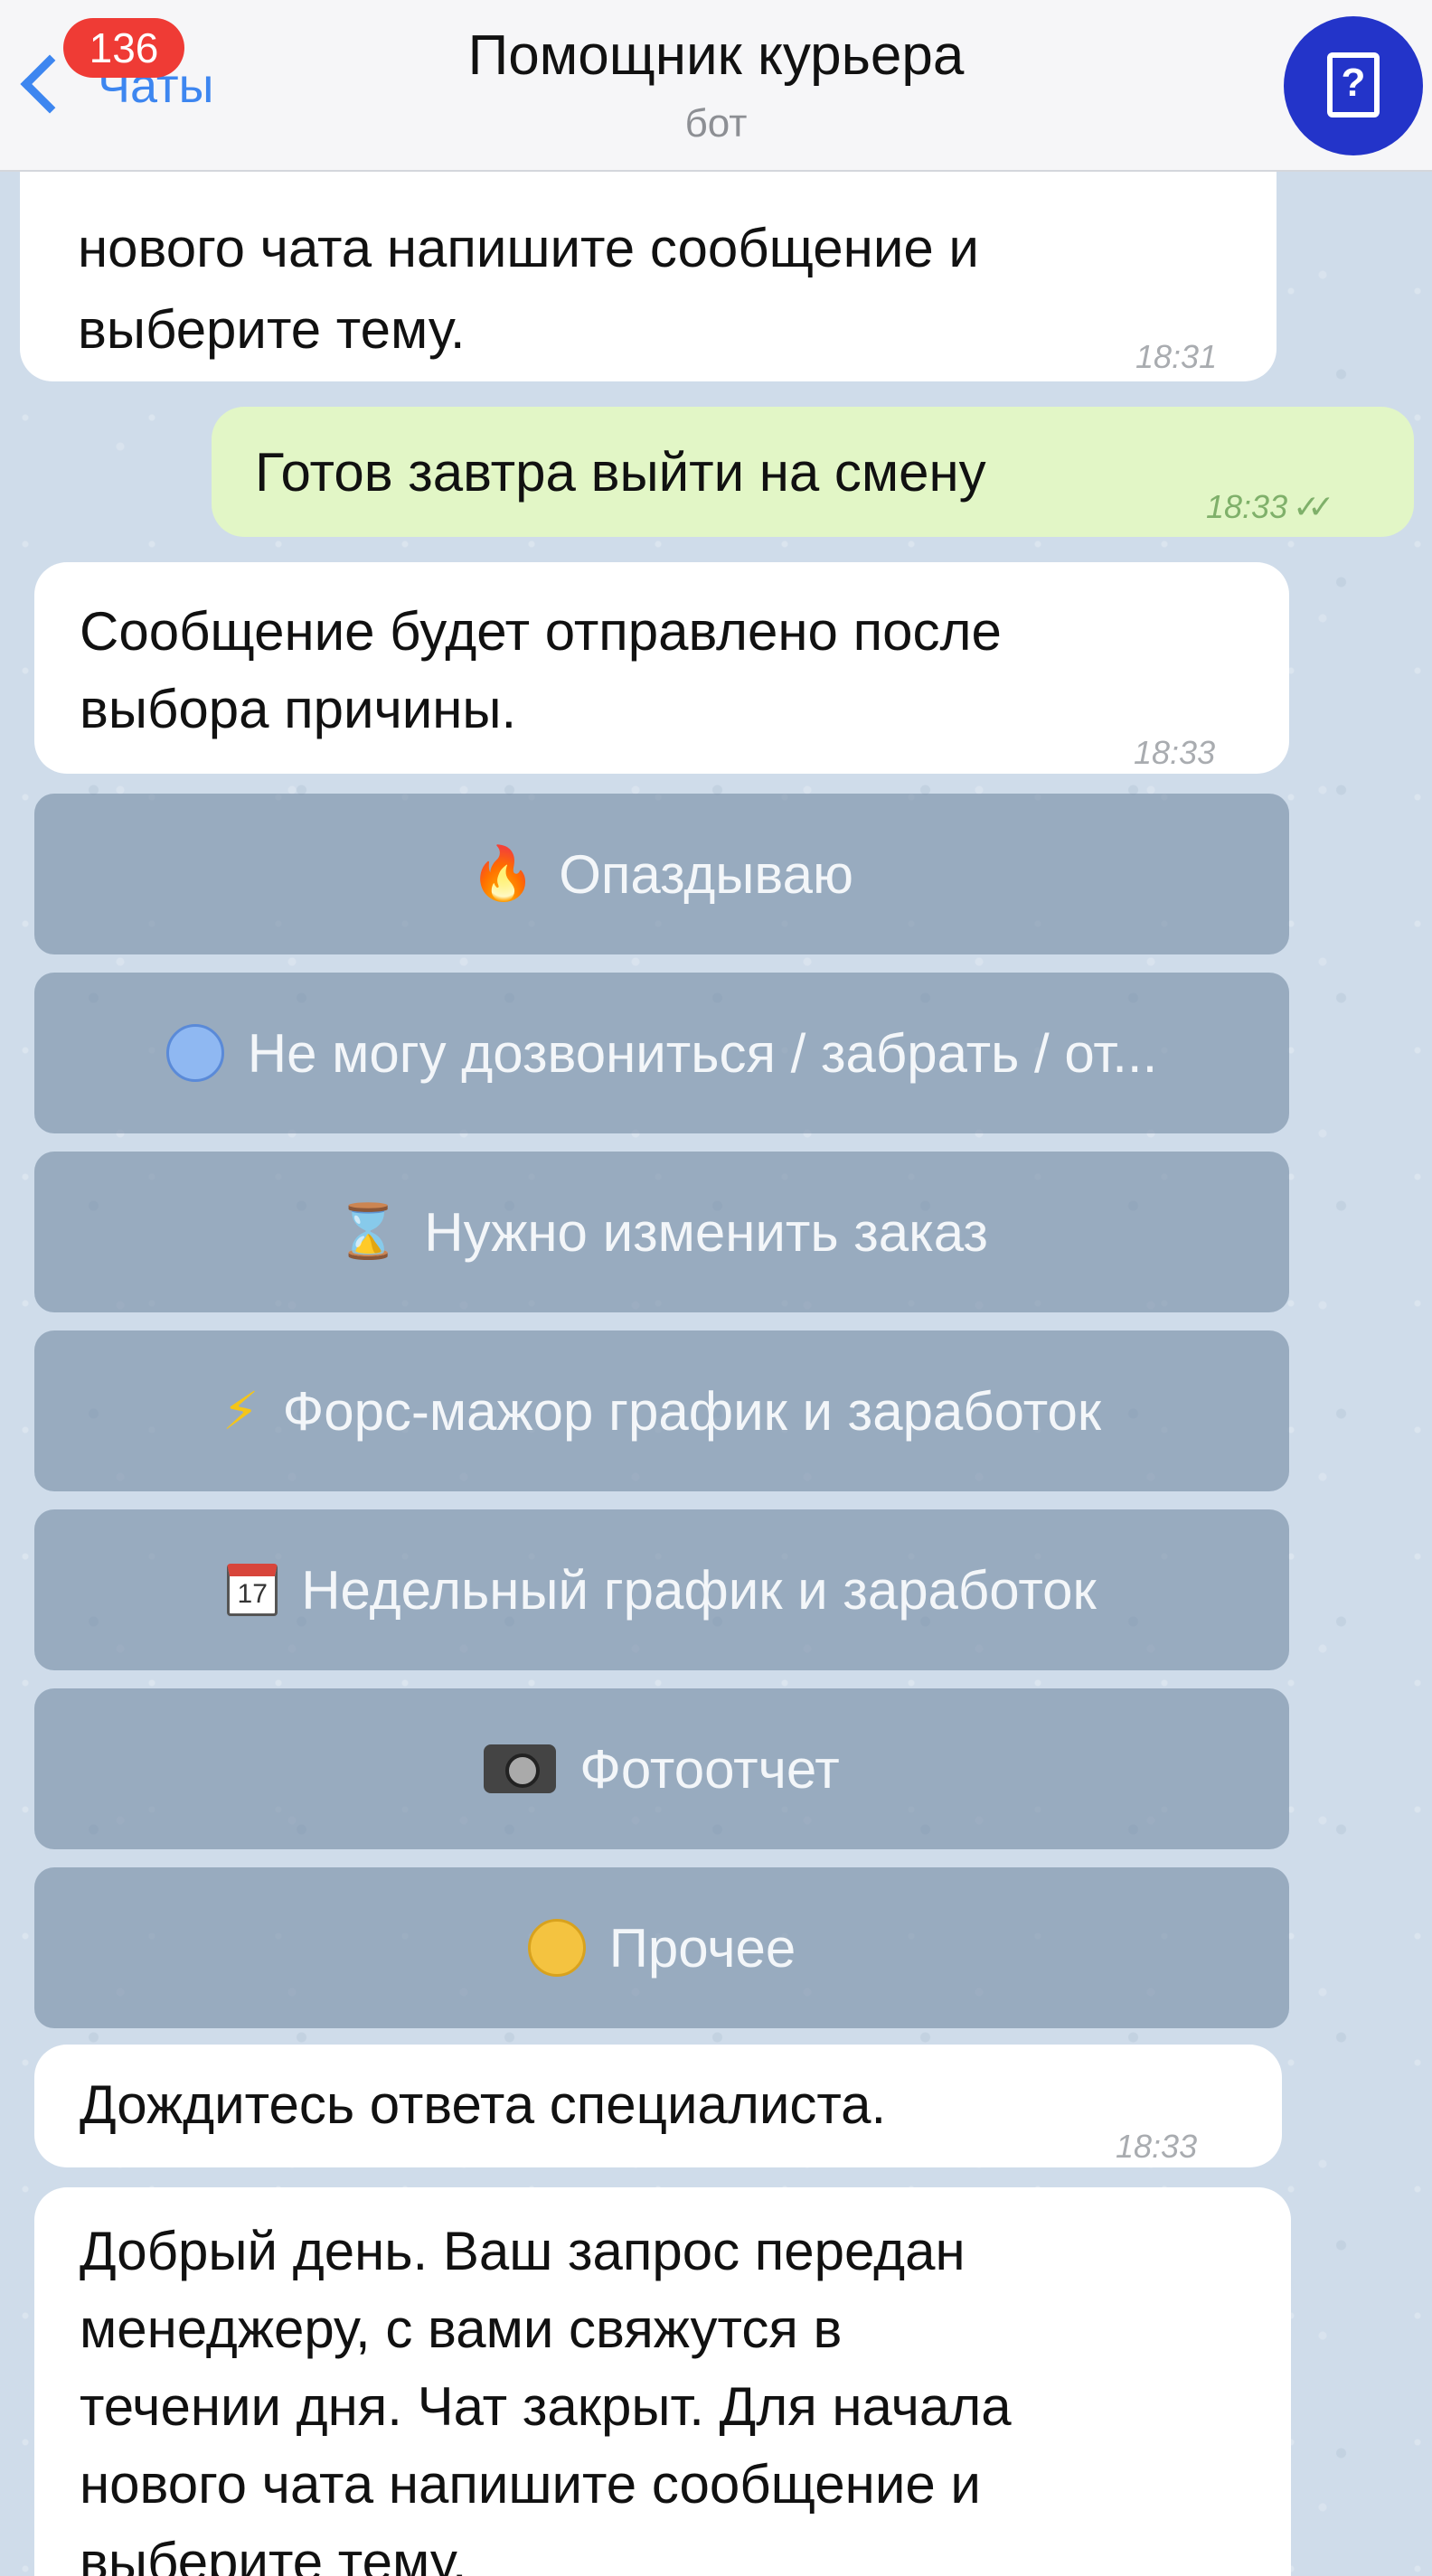 This screenshot has height=2576, width=1432. Describe the element at coordinates (521, 1768) in the screenshot. I see `camera-flash-icon` at that location.